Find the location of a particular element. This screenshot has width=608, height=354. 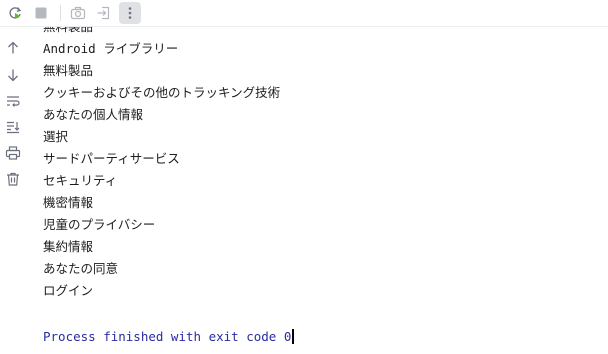

screenshot-button is located at coordinates (78, 13).